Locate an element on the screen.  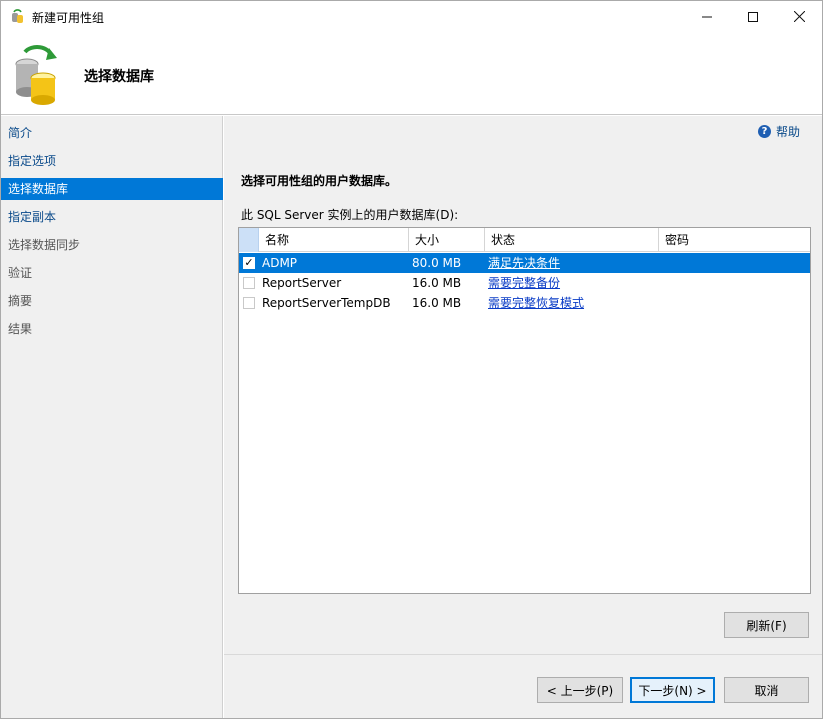
nav-item-select-databases: 选择数据库 is located at coordinates (112, 189).